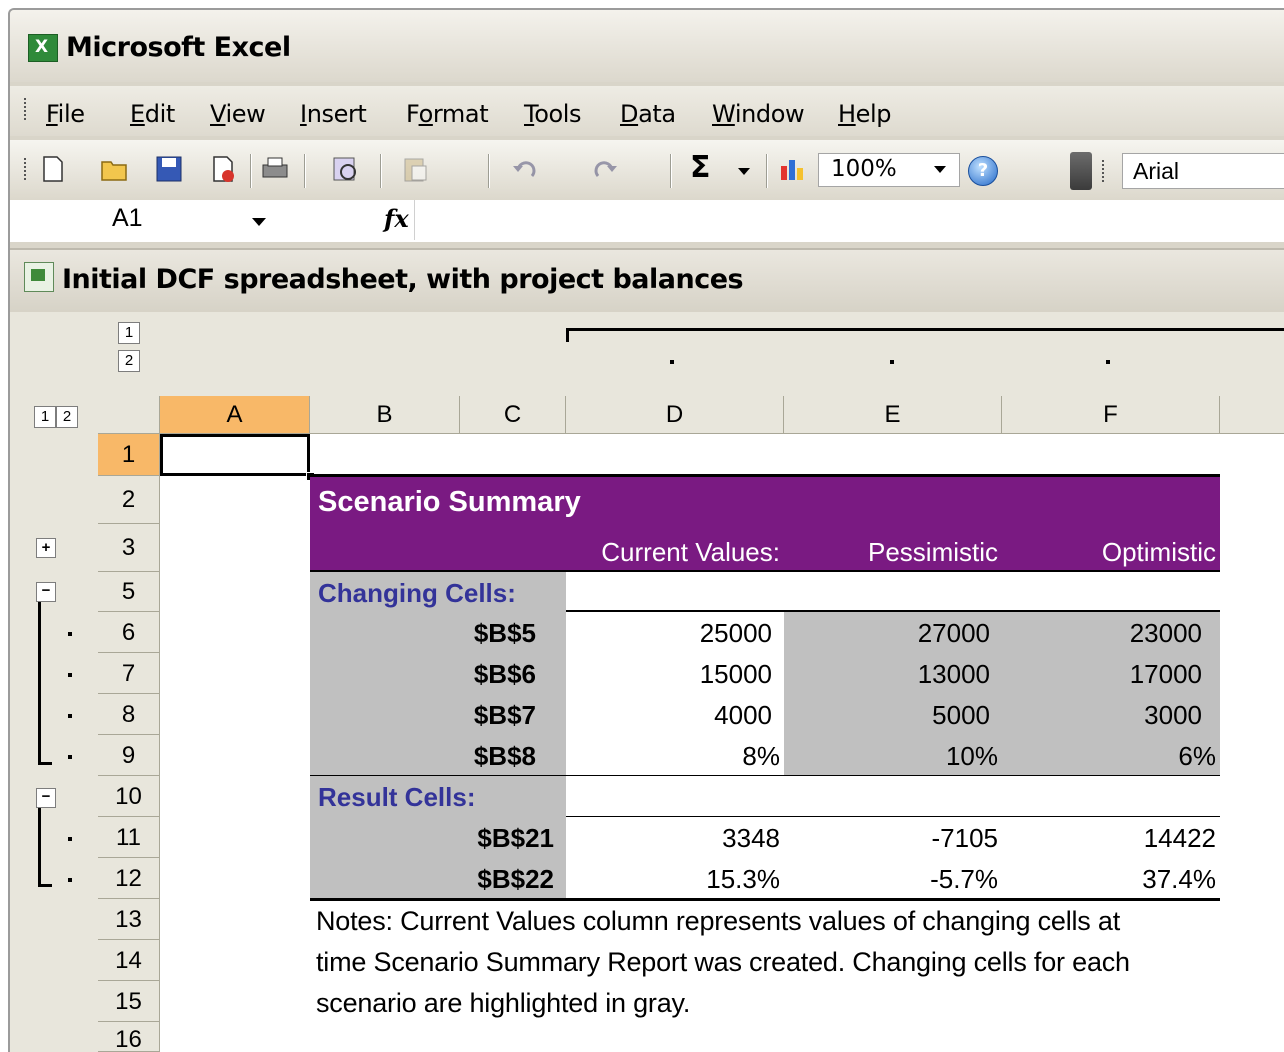  What do you see at coordinates (129, 333) in the screenshot?
I see `column-level-1-button: 1` at bounding box center [129, 333].